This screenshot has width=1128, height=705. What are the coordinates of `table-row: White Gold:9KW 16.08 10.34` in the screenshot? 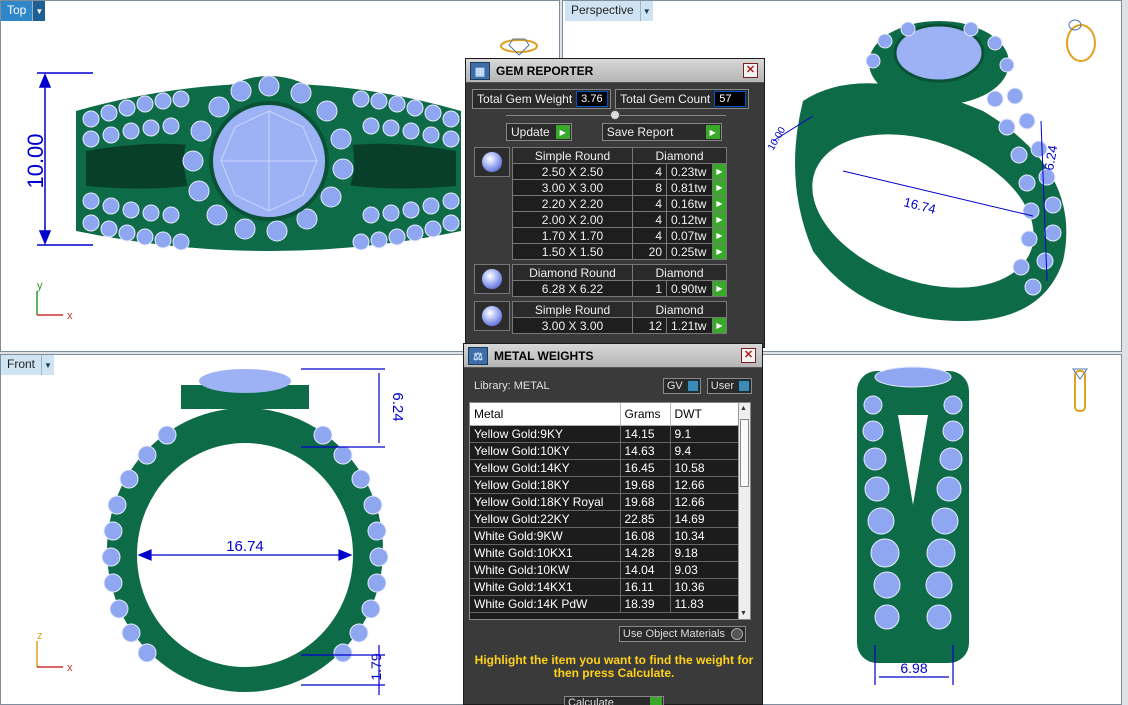 It's located at (605, 536).